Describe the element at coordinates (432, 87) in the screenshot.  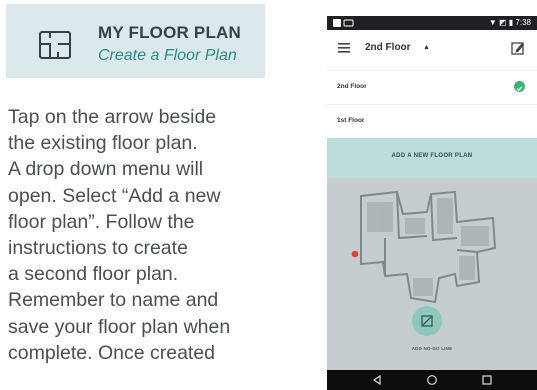
I see `floor-list-item-2nd: 2nd Floor` at that location.